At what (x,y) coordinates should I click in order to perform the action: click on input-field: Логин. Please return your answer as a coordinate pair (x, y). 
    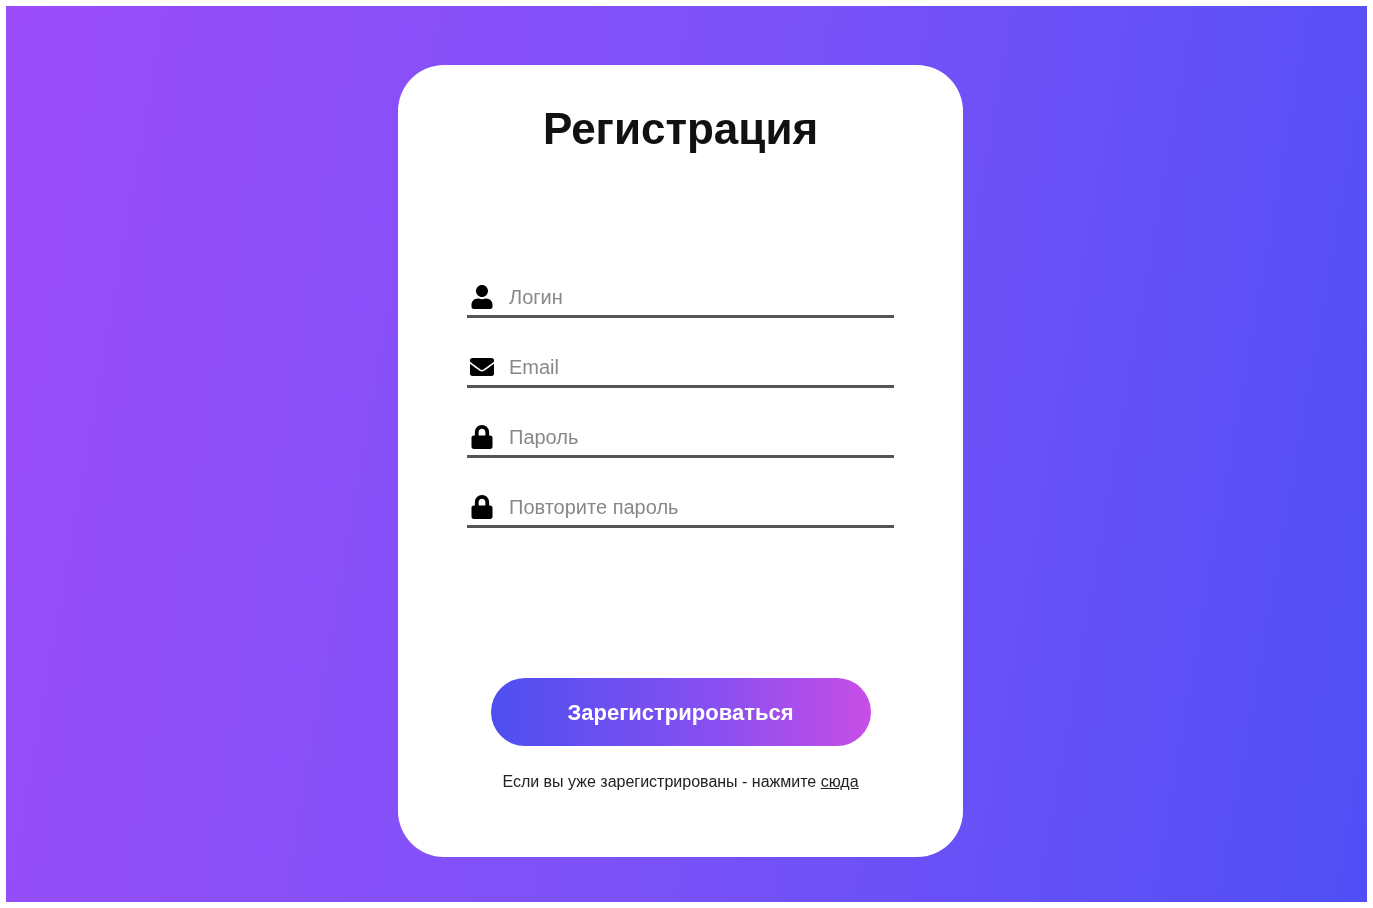
    Looking at the image, I should click on (701, 296).